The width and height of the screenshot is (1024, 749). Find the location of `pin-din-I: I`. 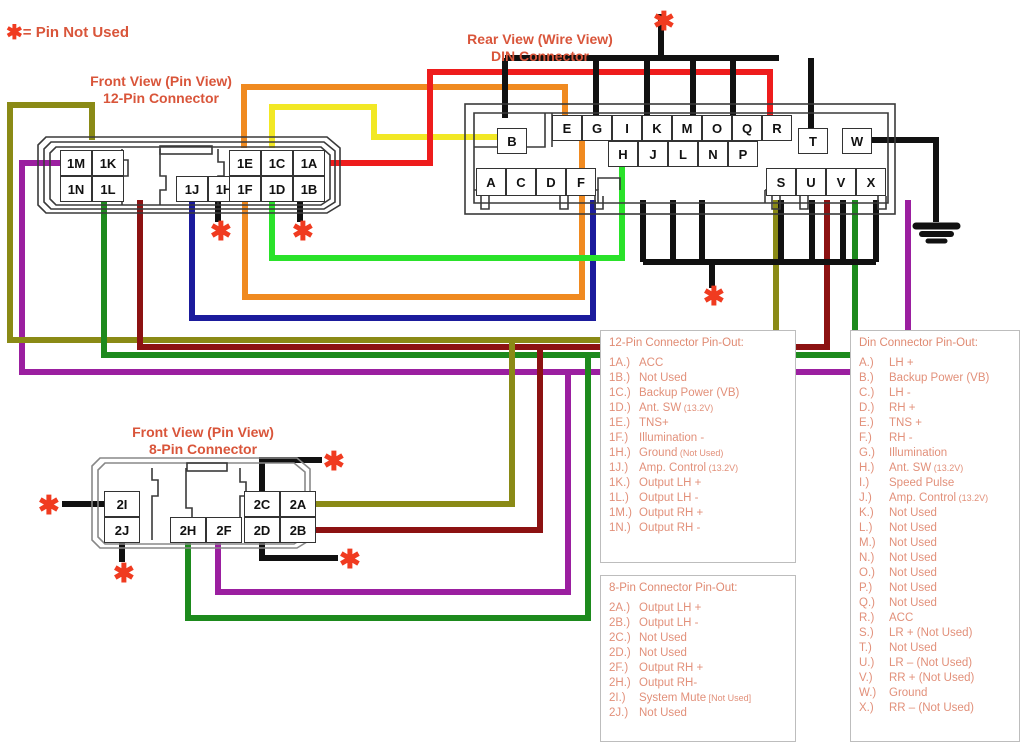

pin-din-I: I is located at coordinates (627, 128).